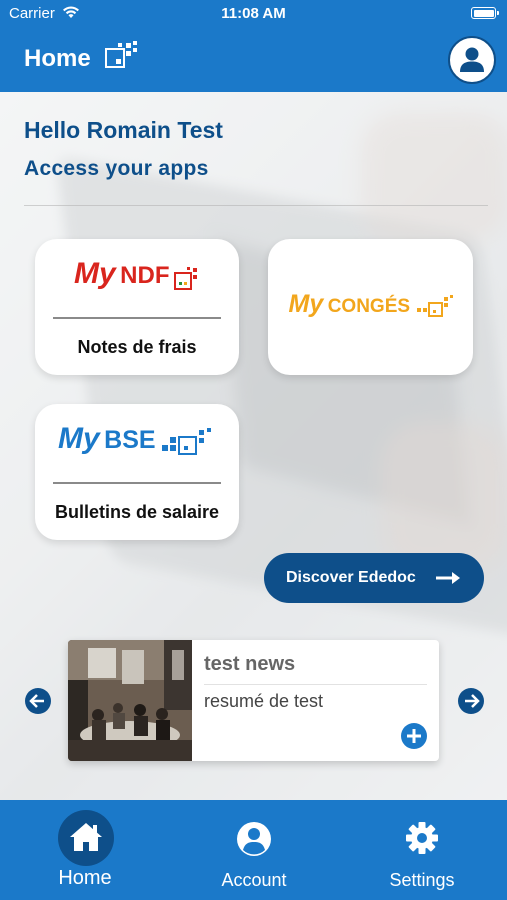 The image size is (507, 900). I want to click on news-photo, so click(130, 700).